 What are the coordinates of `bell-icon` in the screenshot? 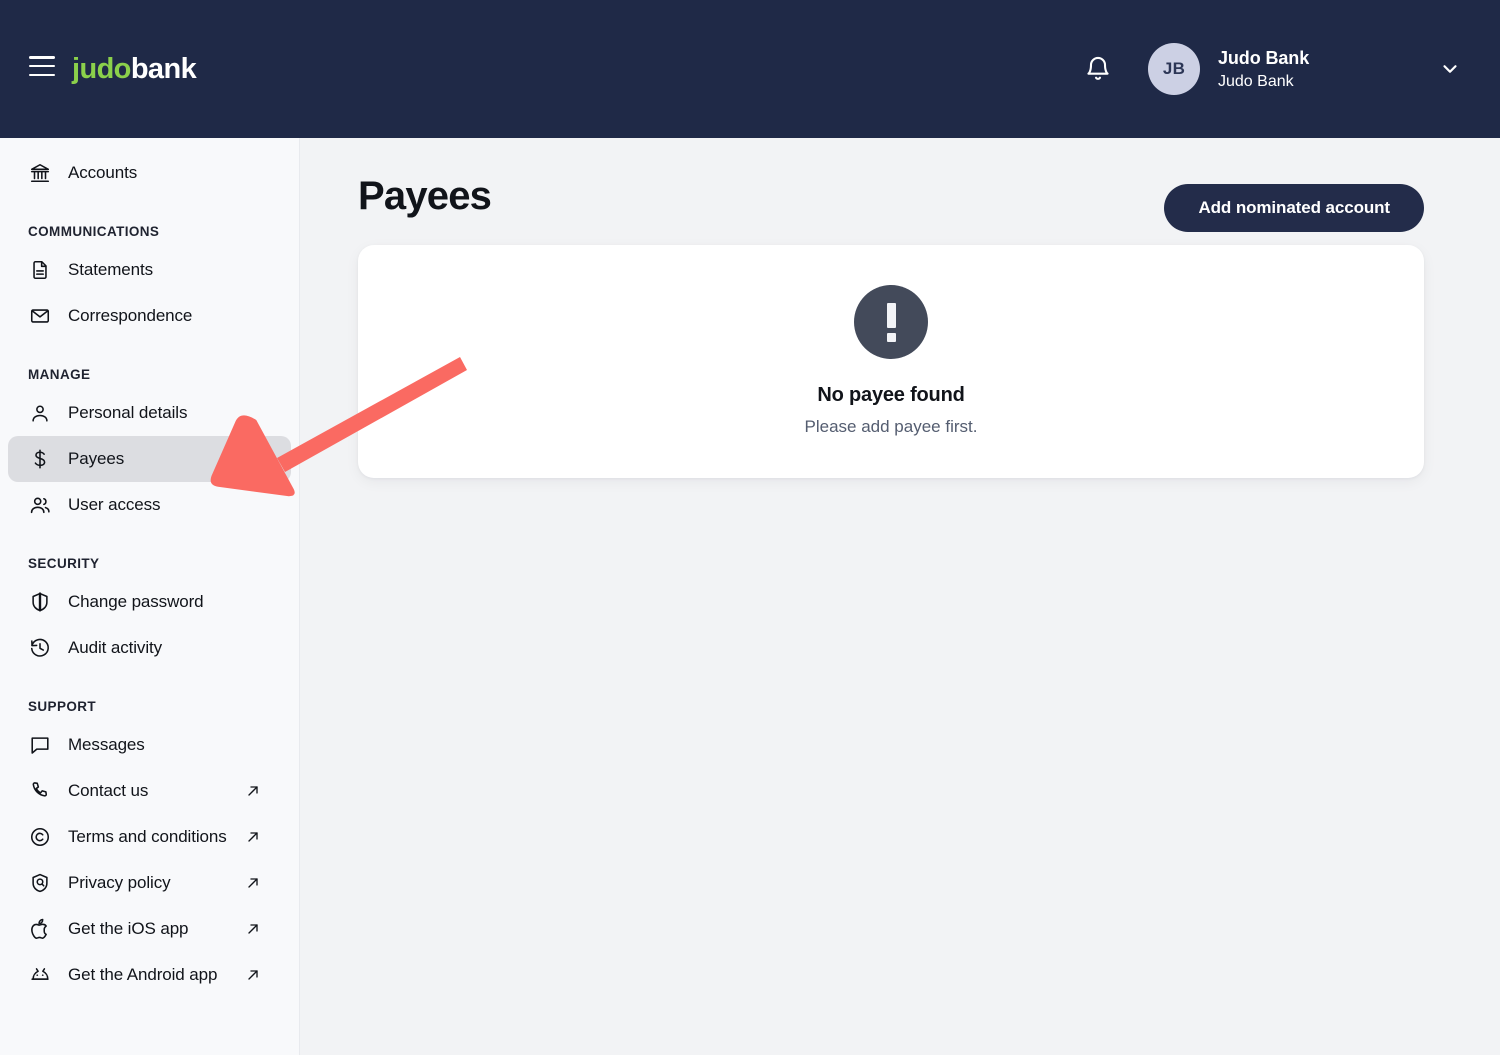 It's located at (1098, 68).